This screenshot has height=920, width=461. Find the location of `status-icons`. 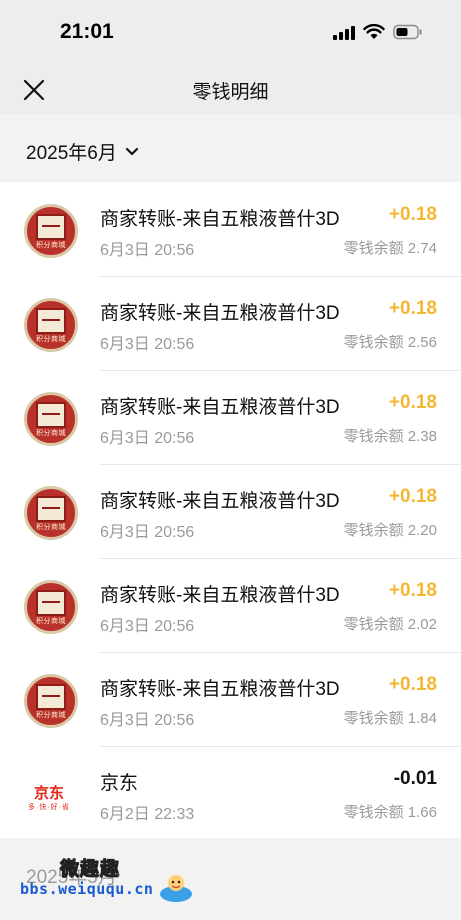

status-icons is located at coordinates (378, 32).